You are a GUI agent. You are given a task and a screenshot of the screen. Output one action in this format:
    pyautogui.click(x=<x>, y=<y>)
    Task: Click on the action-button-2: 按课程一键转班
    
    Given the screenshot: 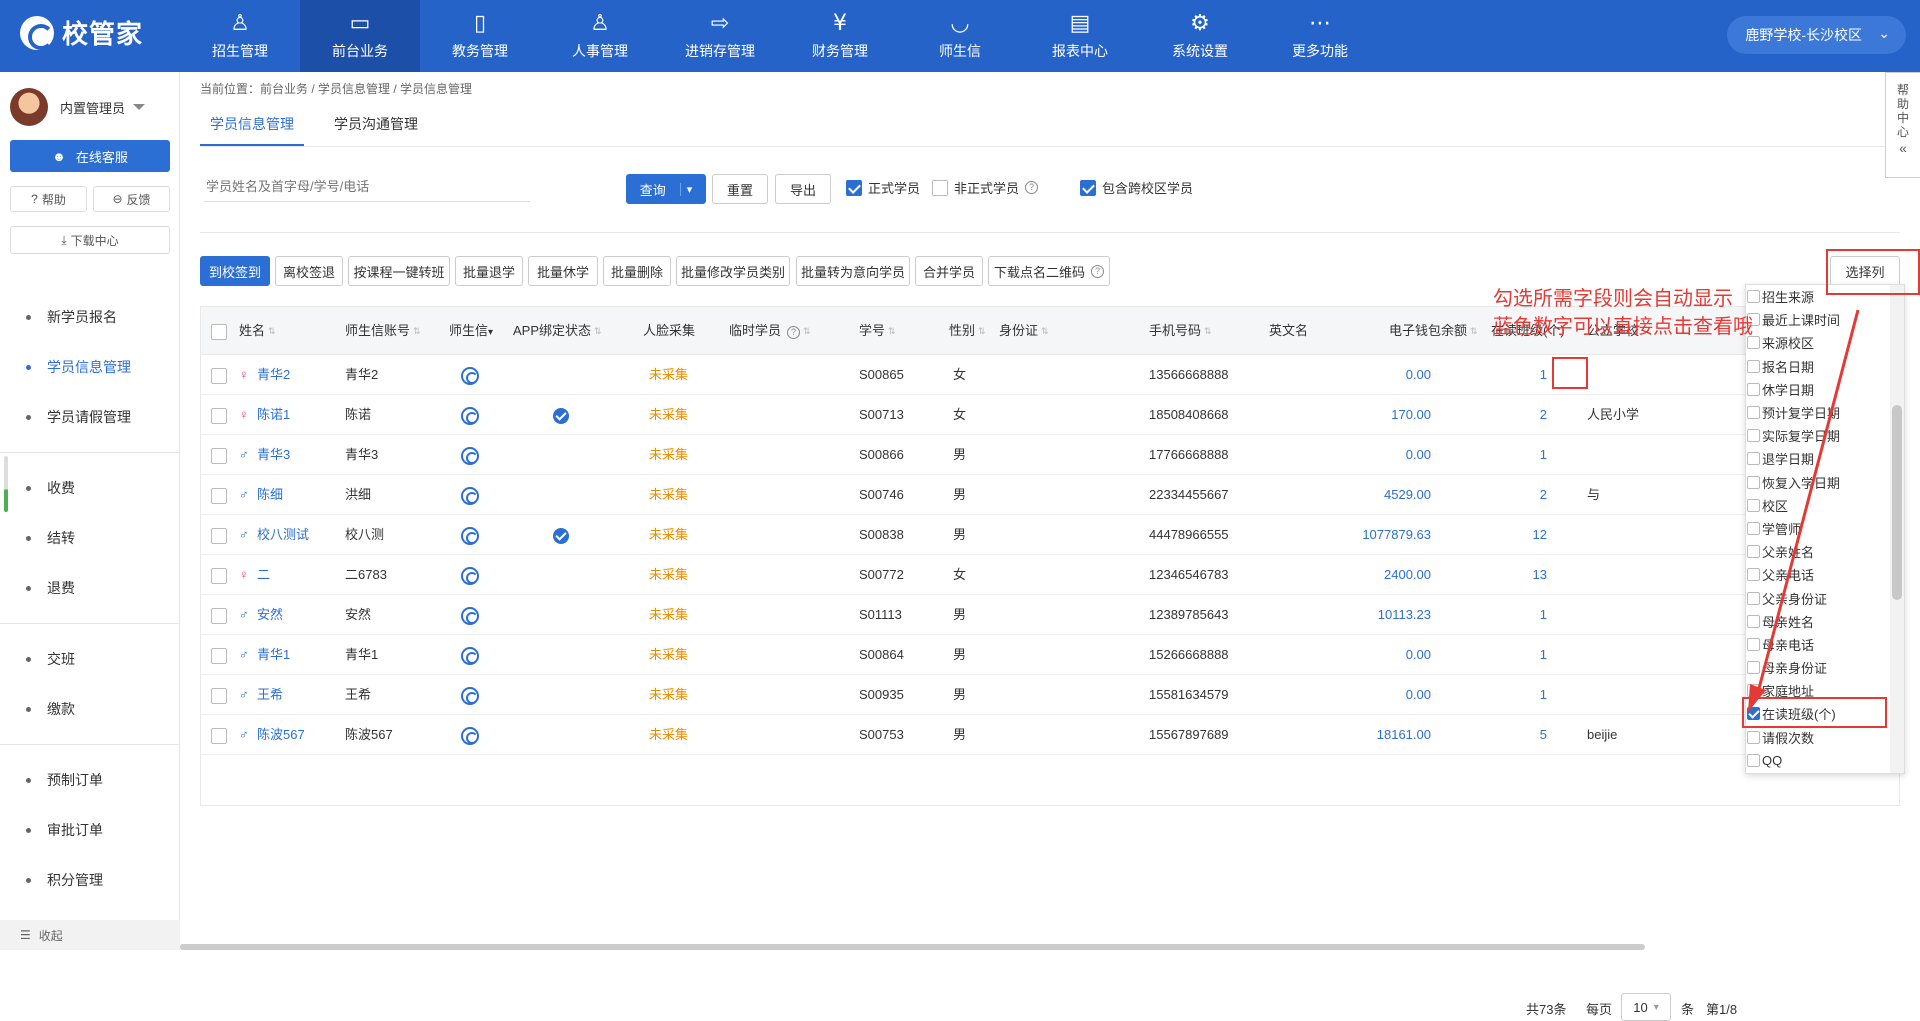 What is the action you would take?
    pyautogui.click(x=399, y=271)
    